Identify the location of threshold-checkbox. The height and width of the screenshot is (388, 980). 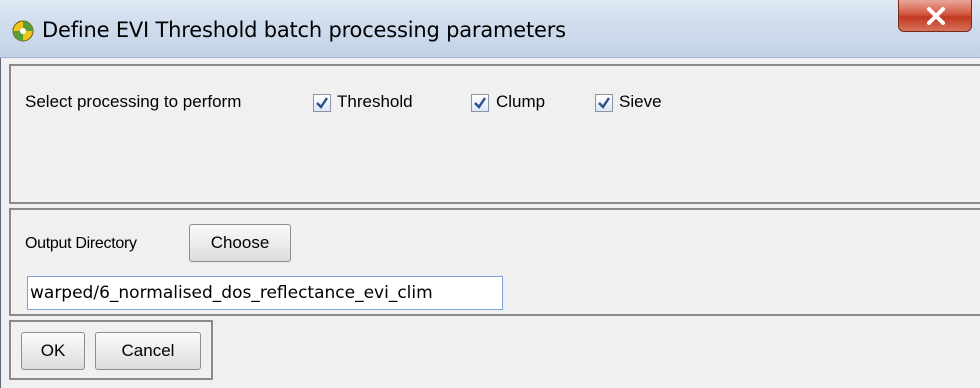
(322, 103).